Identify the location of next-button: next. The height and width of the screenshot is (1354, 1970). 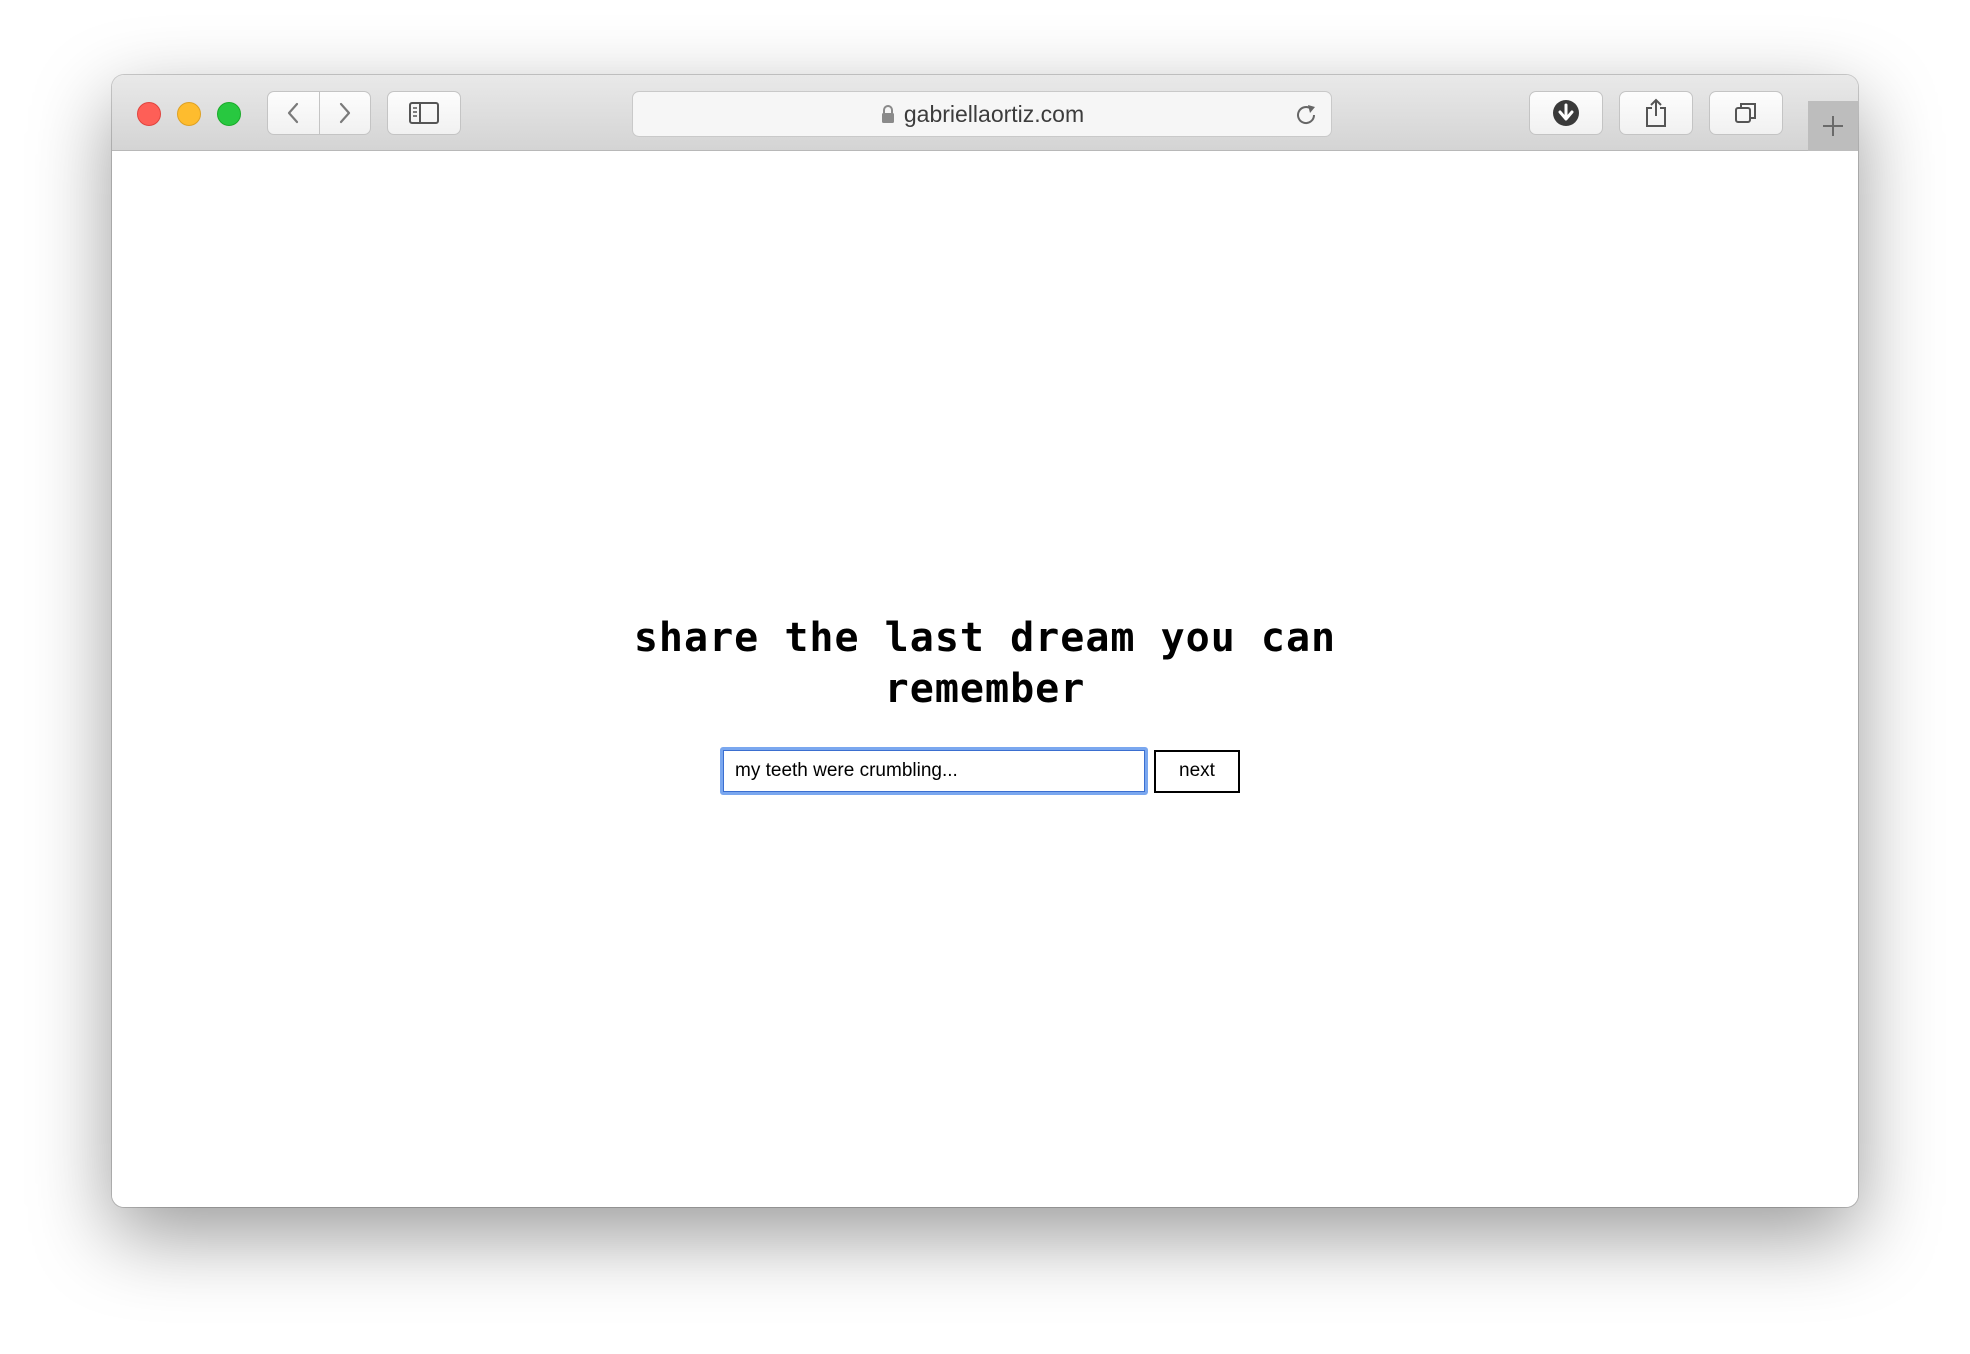
(1197, 771).